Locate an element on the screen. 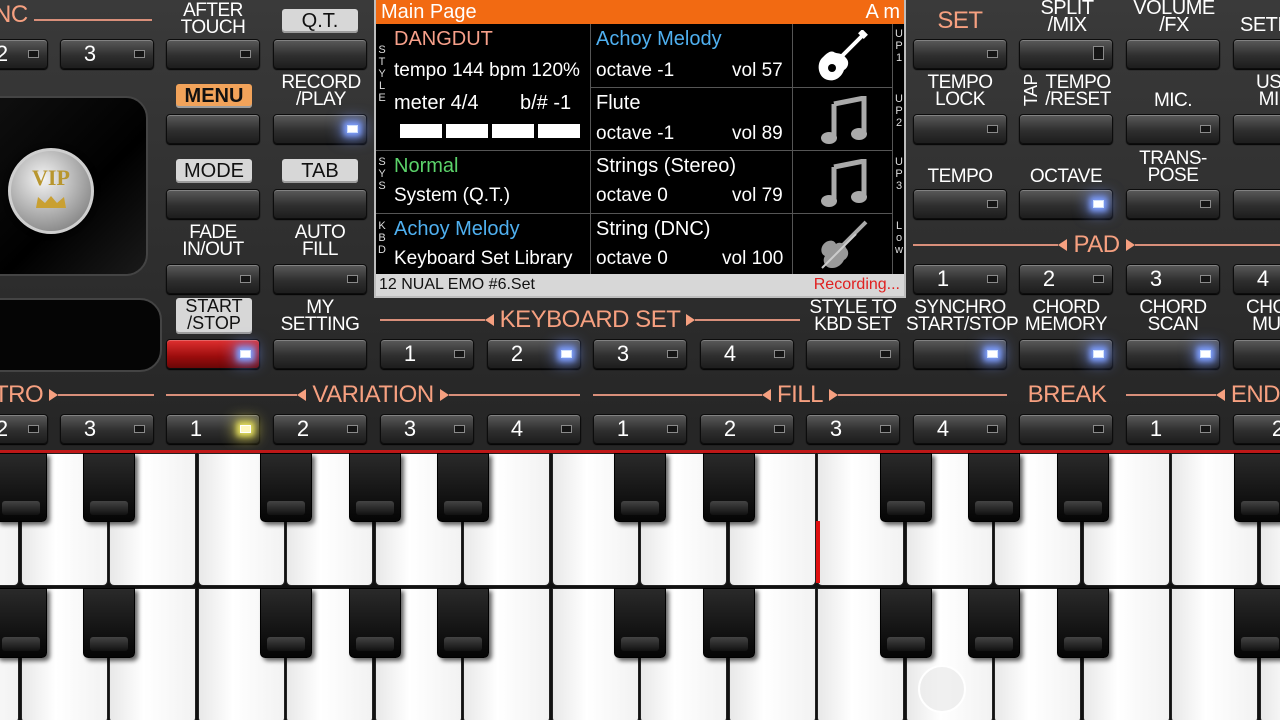 This screenshot has width=1280, height=720. ending-1-button: 1 is located at coordinates (1173, 429).